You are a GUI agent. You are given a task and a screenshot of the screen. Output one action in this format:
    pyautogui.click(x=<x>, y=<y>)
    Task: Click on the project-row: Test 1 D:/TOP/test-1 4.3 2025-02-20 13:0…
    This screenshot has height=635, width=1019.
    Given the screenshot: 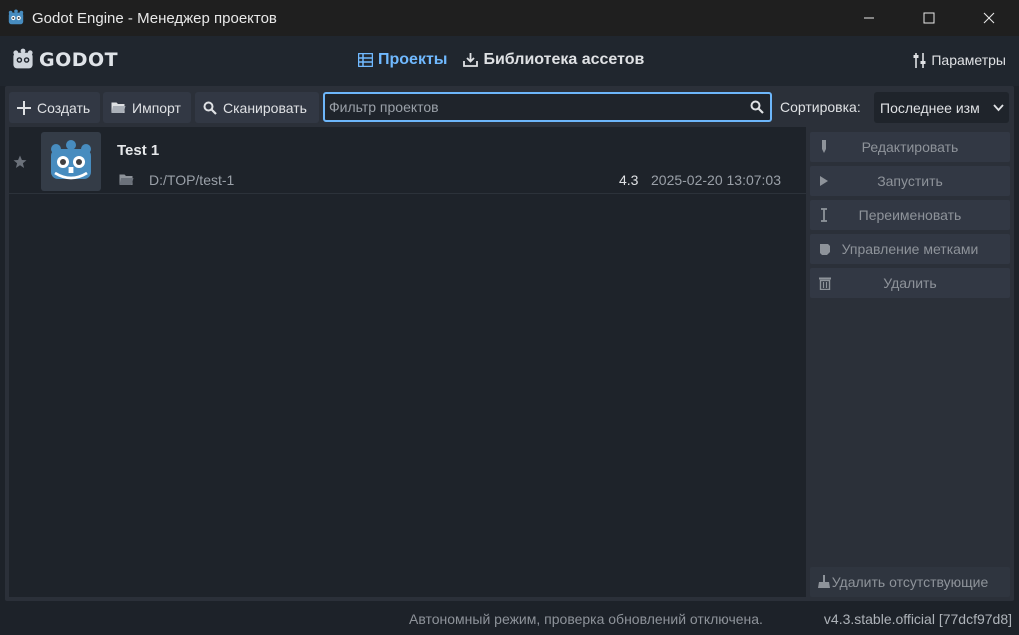 What is the action you would take?
    pyautogui.click(x=407, y=160)
    